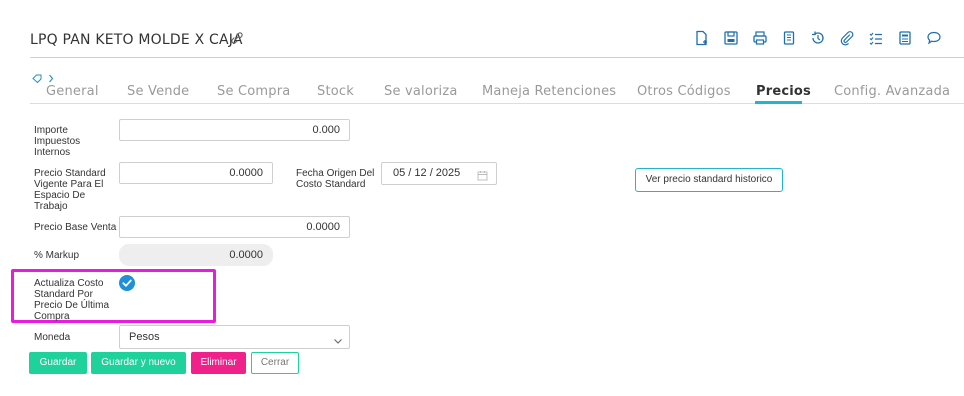  Describe the element at coordinates (237, 40) in the screenshot. I see `link-icon` at that location.